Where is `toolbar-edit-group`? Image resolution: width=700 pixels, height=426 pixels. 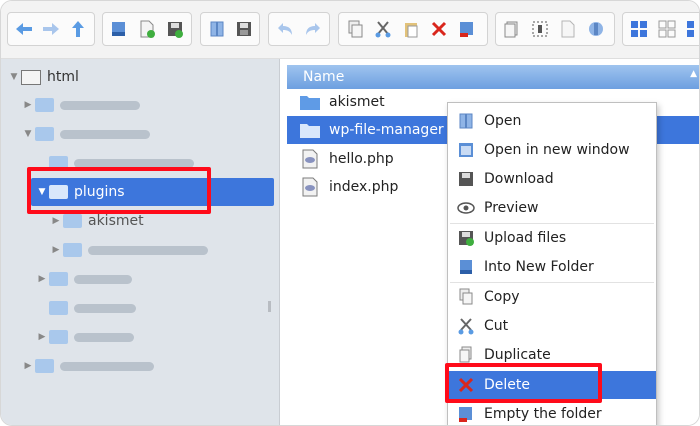 toolbar-edit-group is located at coordinates (413, 29).